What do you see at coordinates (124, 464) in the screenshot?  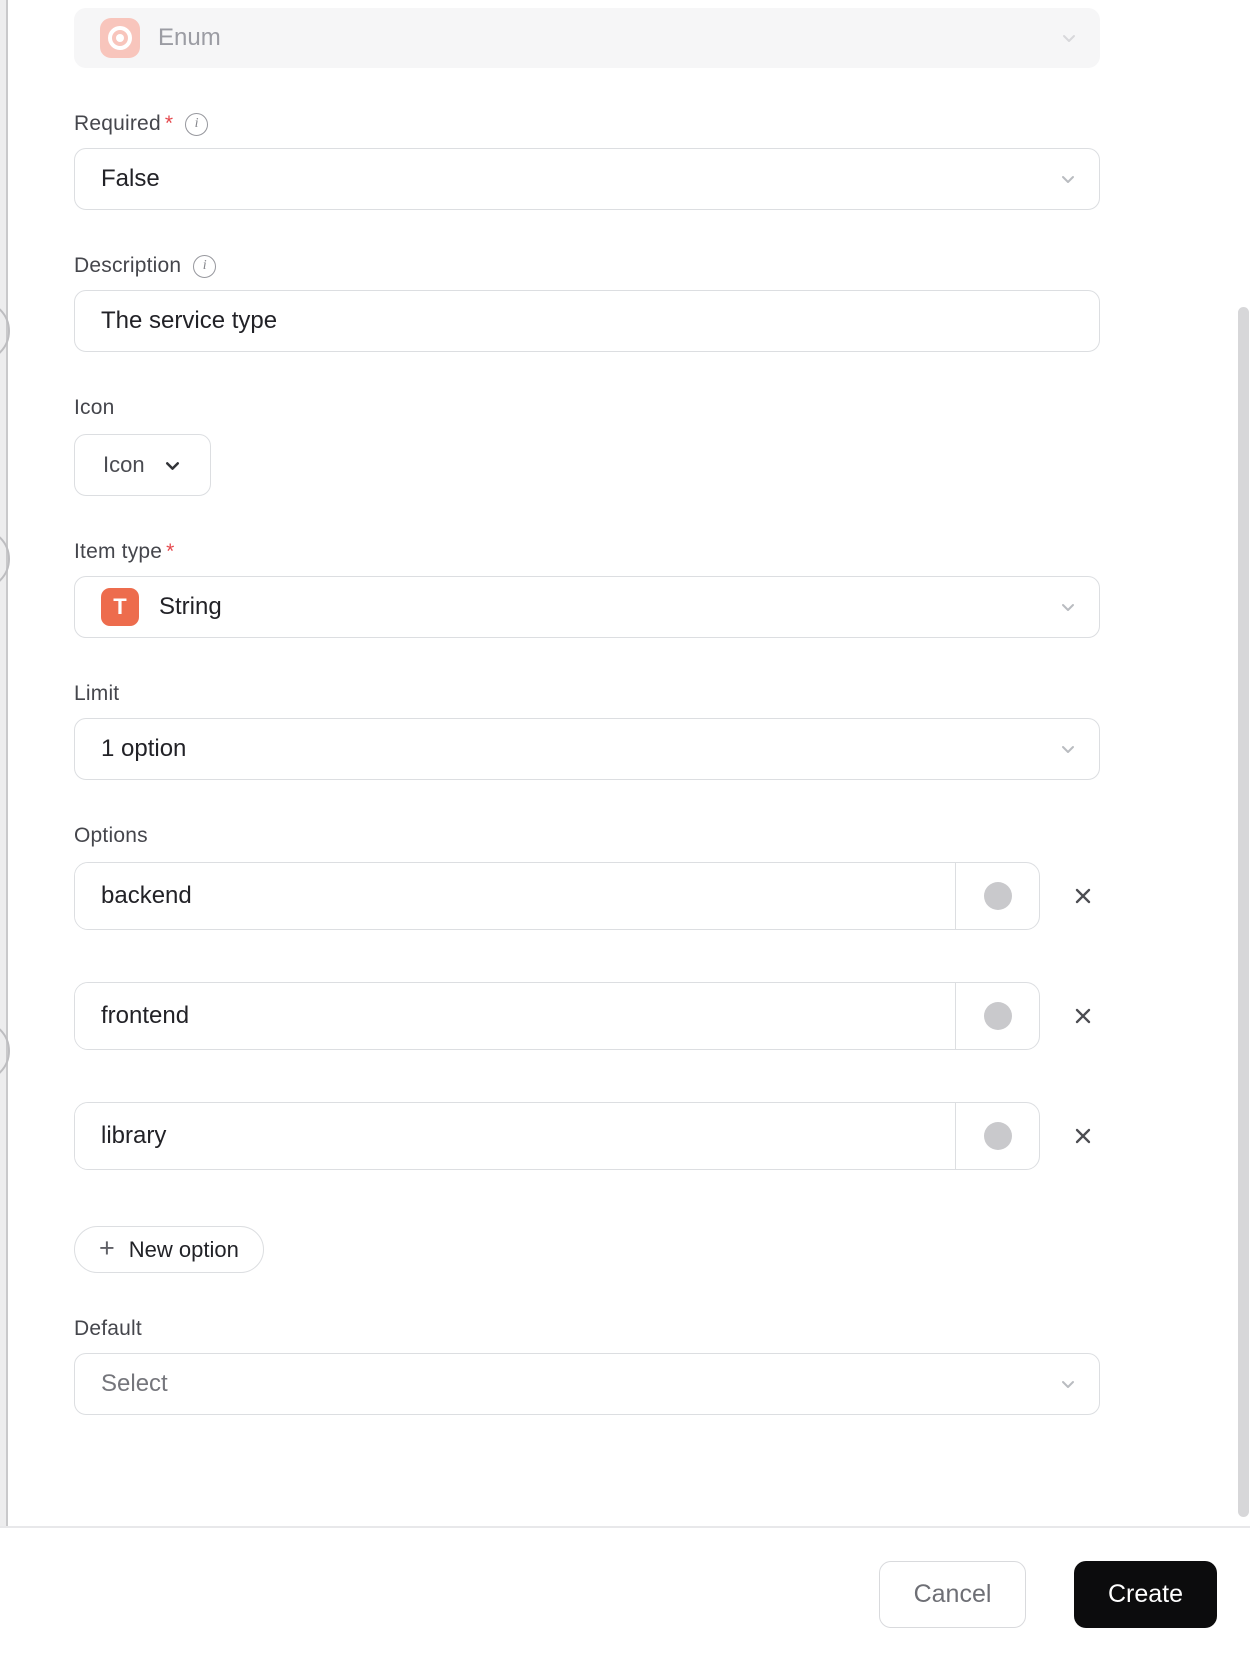 I see `icon-picker-label: Icon` at bounding box center [124, 464].